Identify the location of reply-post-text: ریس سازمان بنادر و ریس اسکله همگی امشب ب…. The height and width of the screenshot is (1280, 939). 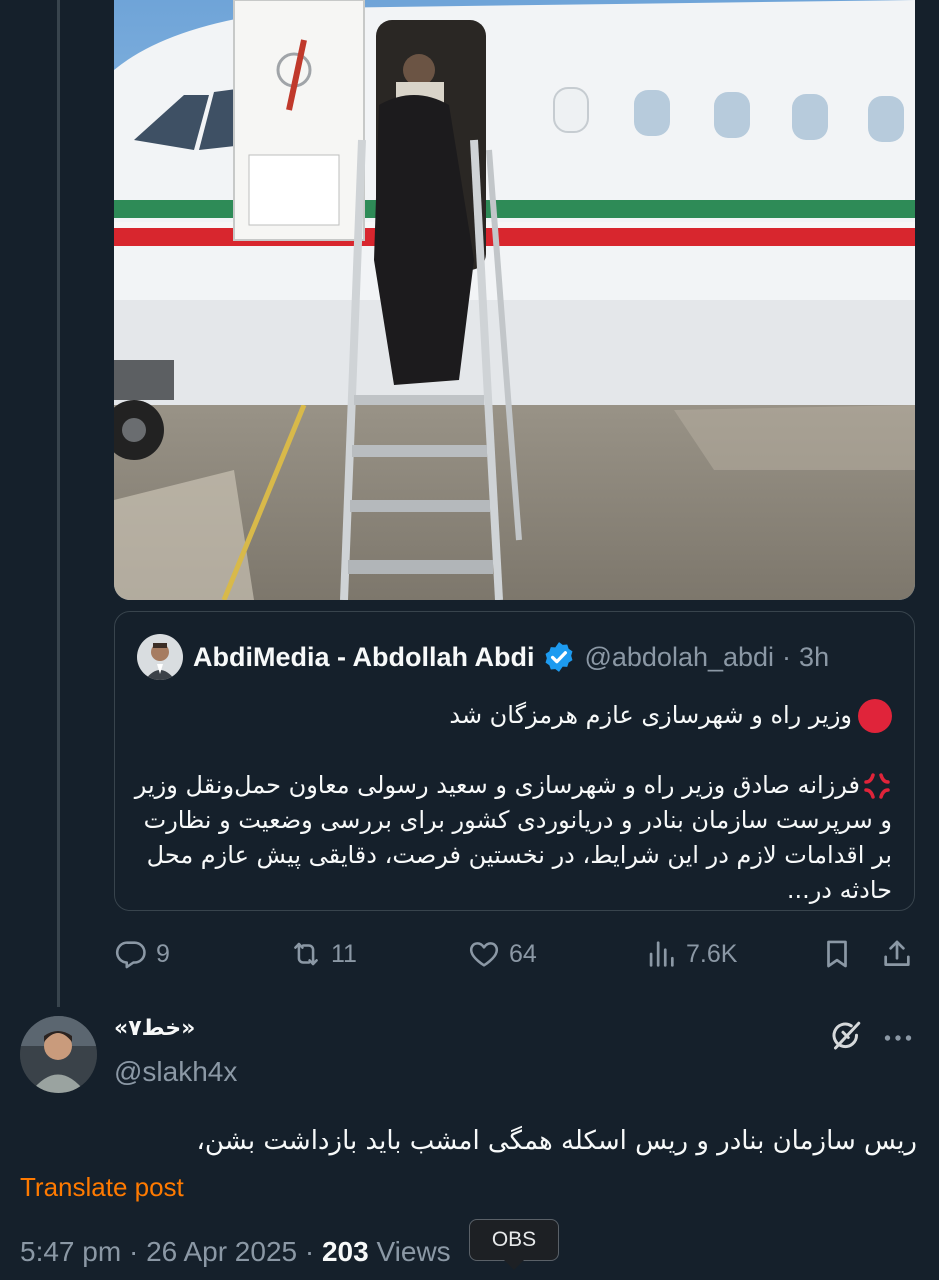
(556, 1141).